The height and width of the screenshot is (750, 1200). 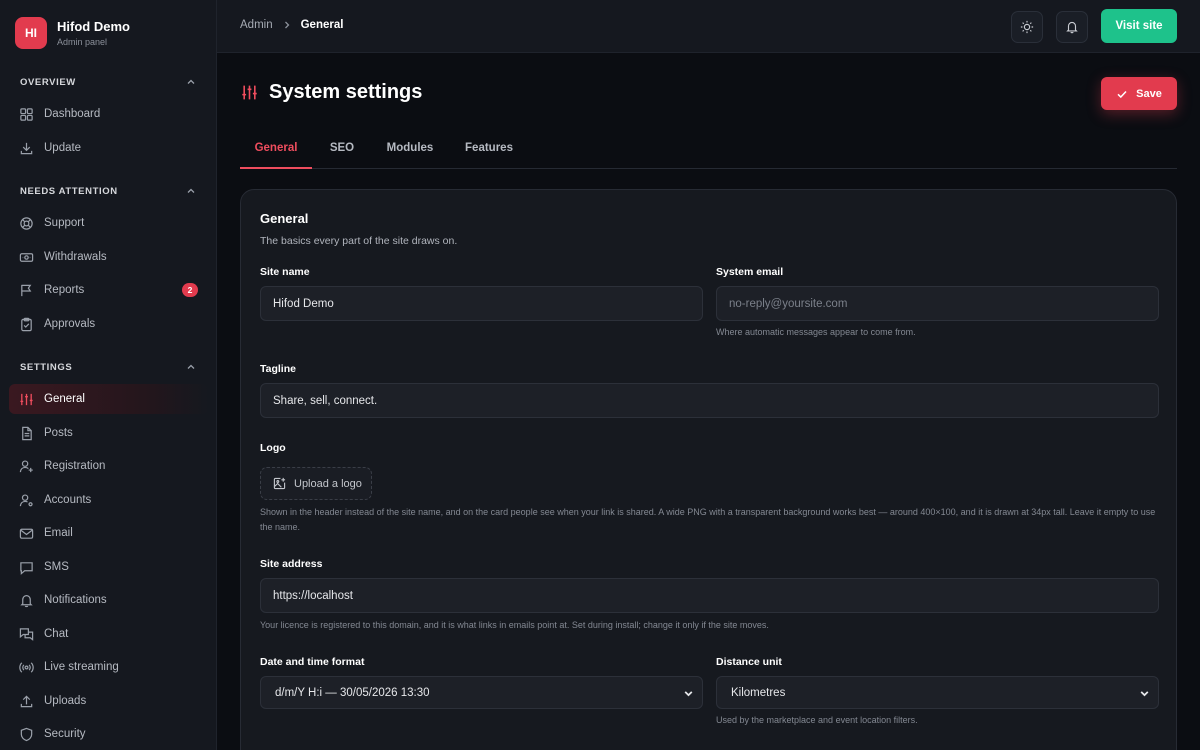 What do you see at coordinates (708, 26) in the screenshot?
I see `topbar: Admin General Visit site` at bounding box center [708, 26].